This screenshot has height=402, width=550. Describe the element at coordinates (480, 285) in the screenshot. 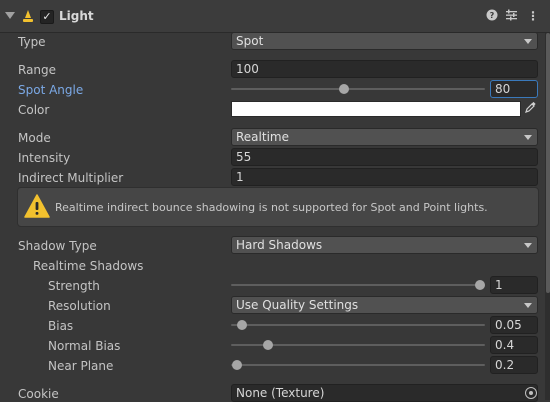

I see `strength-slider-thumb` at that location.